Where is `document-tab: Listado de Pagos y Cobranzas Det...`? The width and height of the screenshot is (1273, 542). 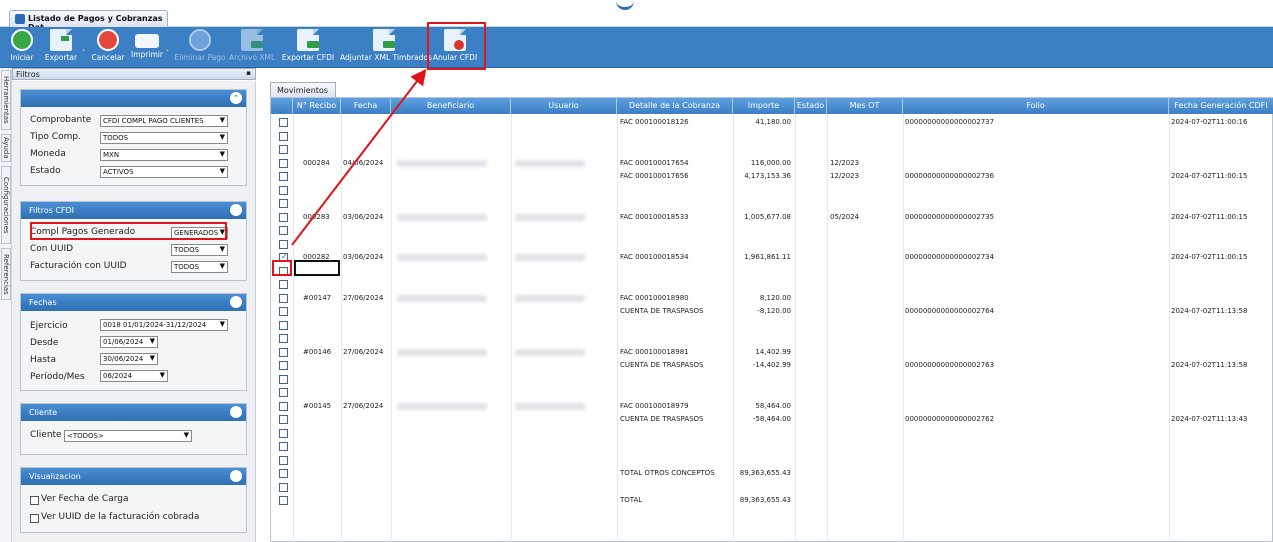
document-tab: Listado de Pagos y Cobranzas Det... is located at coordinates (88, 21).